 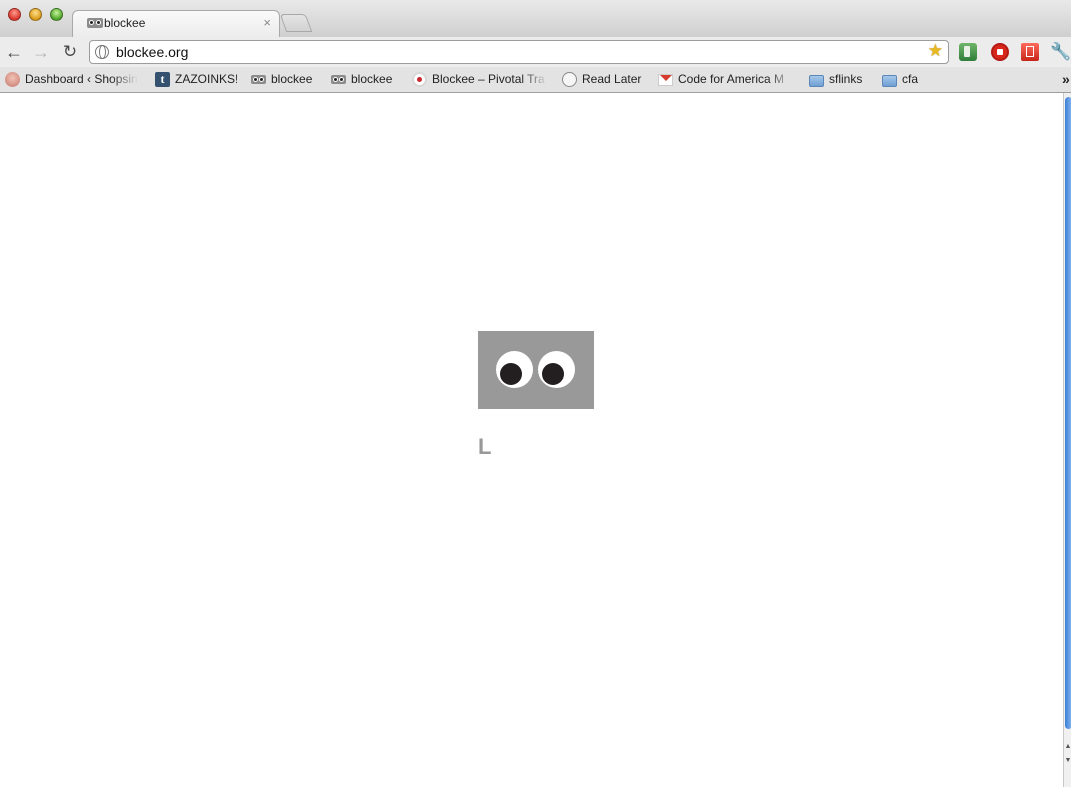 I want to click on bookmark-label: ZAZOINKS!, so click(x=206, y=79).